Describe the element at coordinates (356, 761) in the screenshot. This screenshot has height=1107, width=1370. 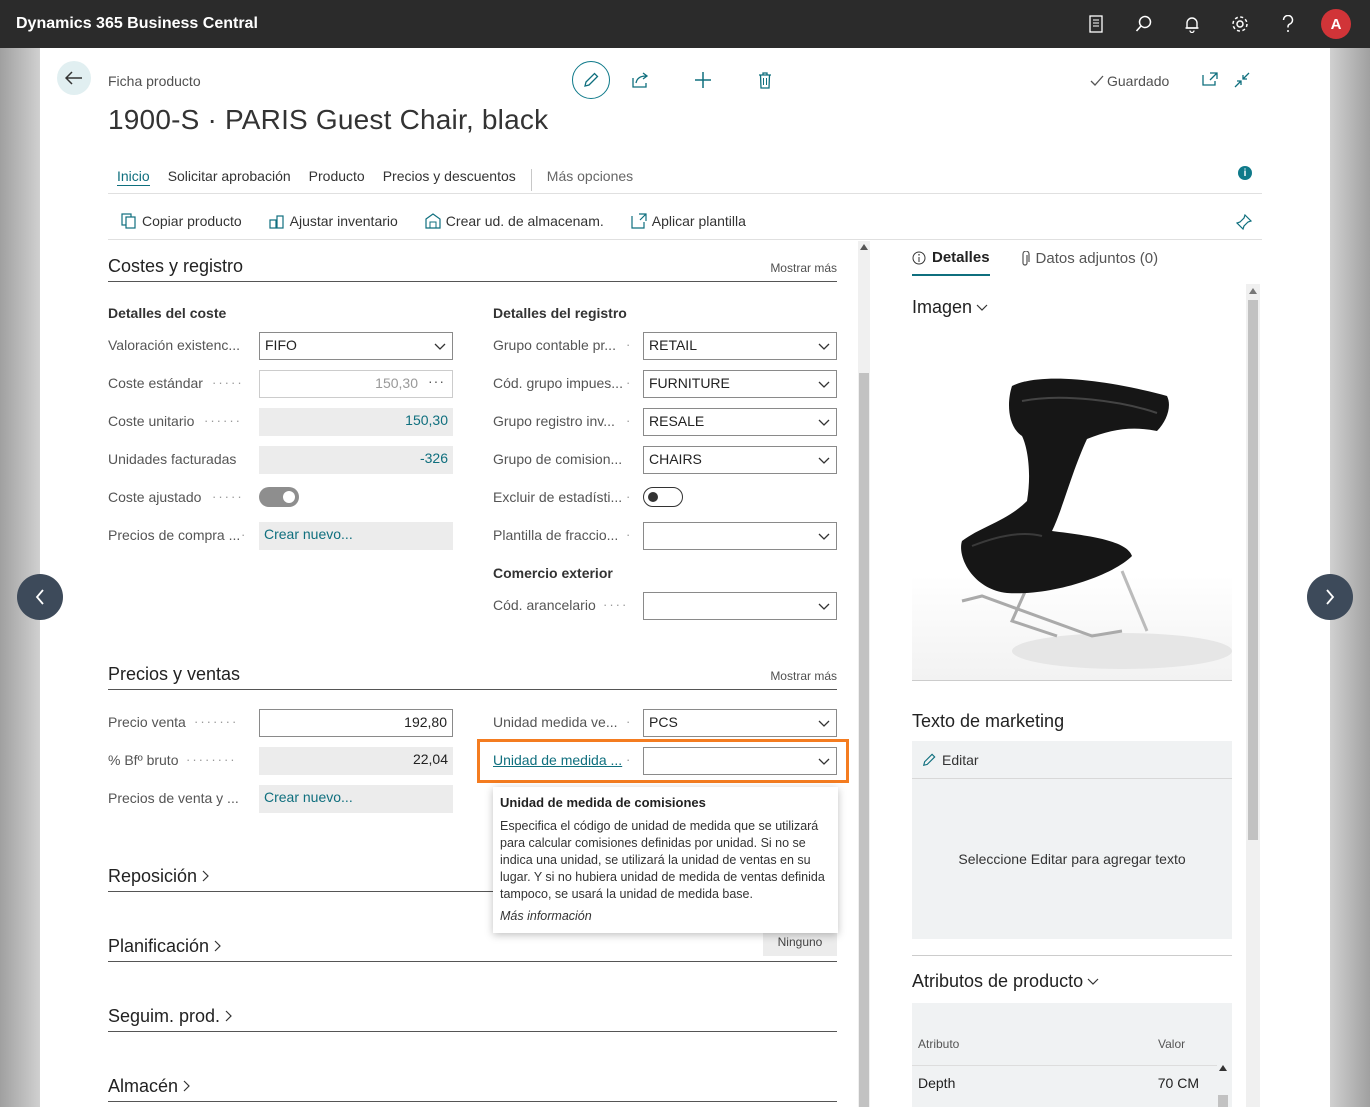
I see `bf-bruto-field: 22,04` at that location.